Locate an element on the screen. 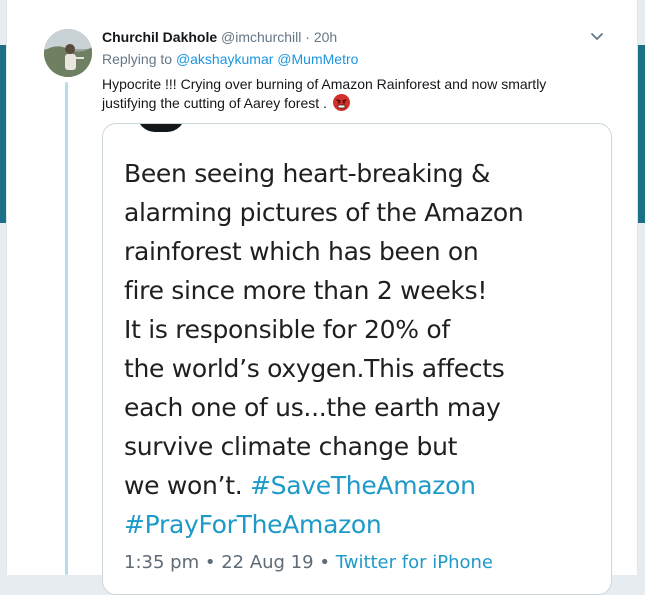 This screenshot has height=595, width=645. mention-link: @MumMetro is located at coordinates (317, 59).